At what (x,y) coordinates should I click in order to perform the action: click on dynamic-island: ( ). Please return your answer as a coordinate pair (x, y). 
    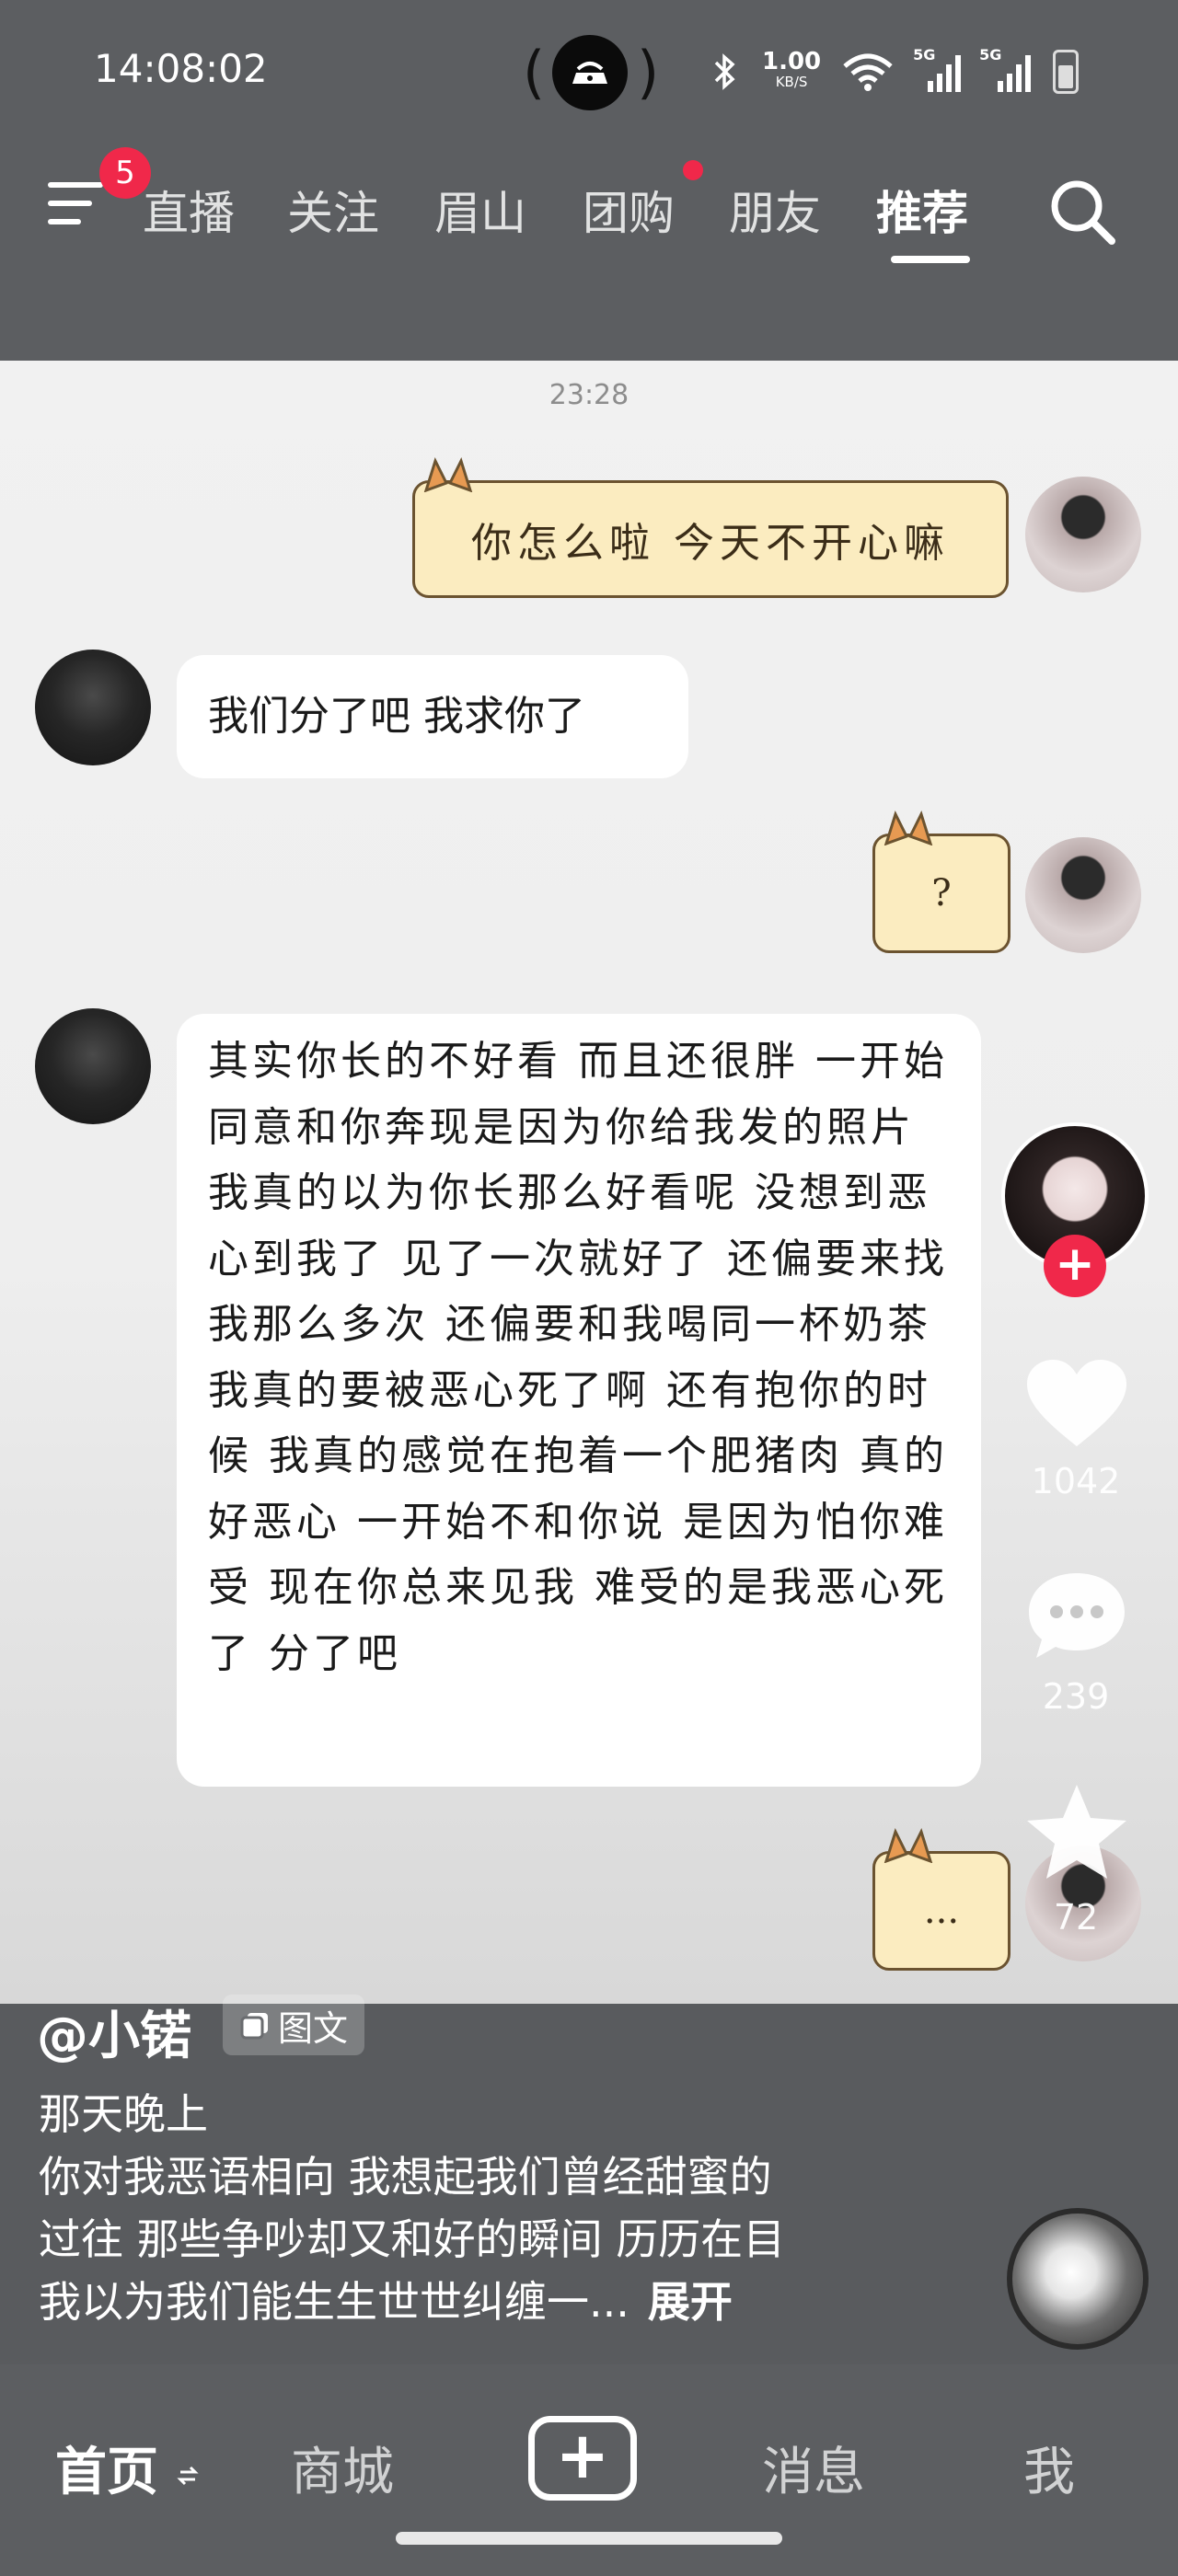
    Looking at the image, I should click on (591, 73).